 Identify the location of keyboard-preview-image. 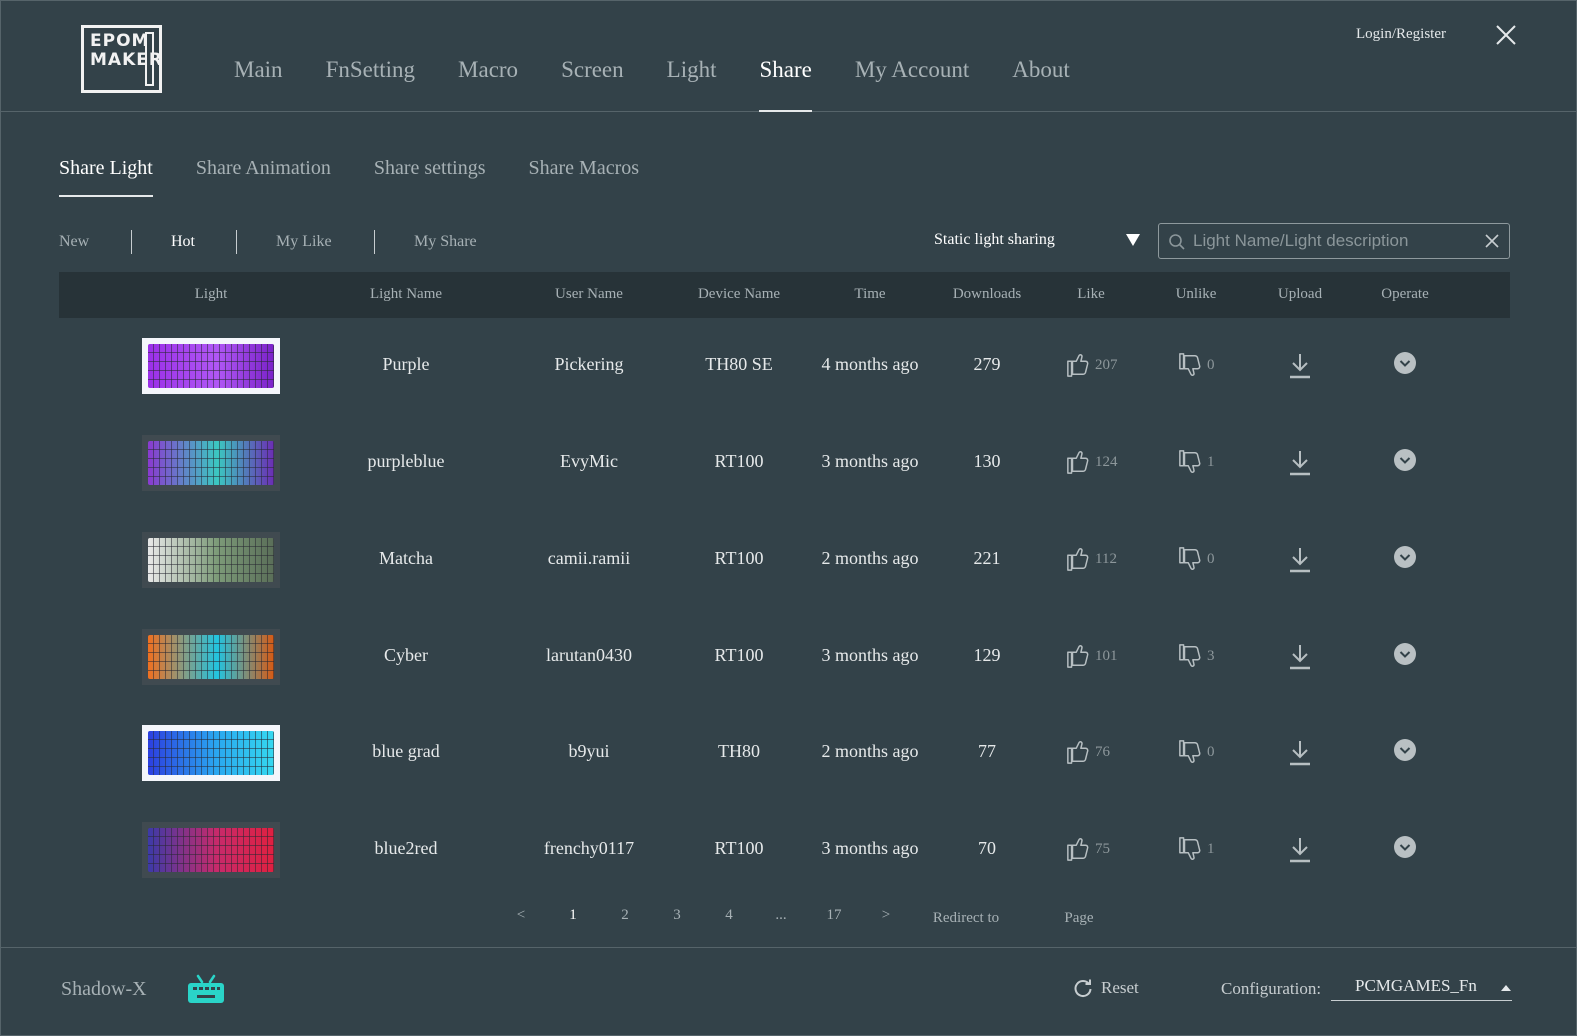
(211, 850).